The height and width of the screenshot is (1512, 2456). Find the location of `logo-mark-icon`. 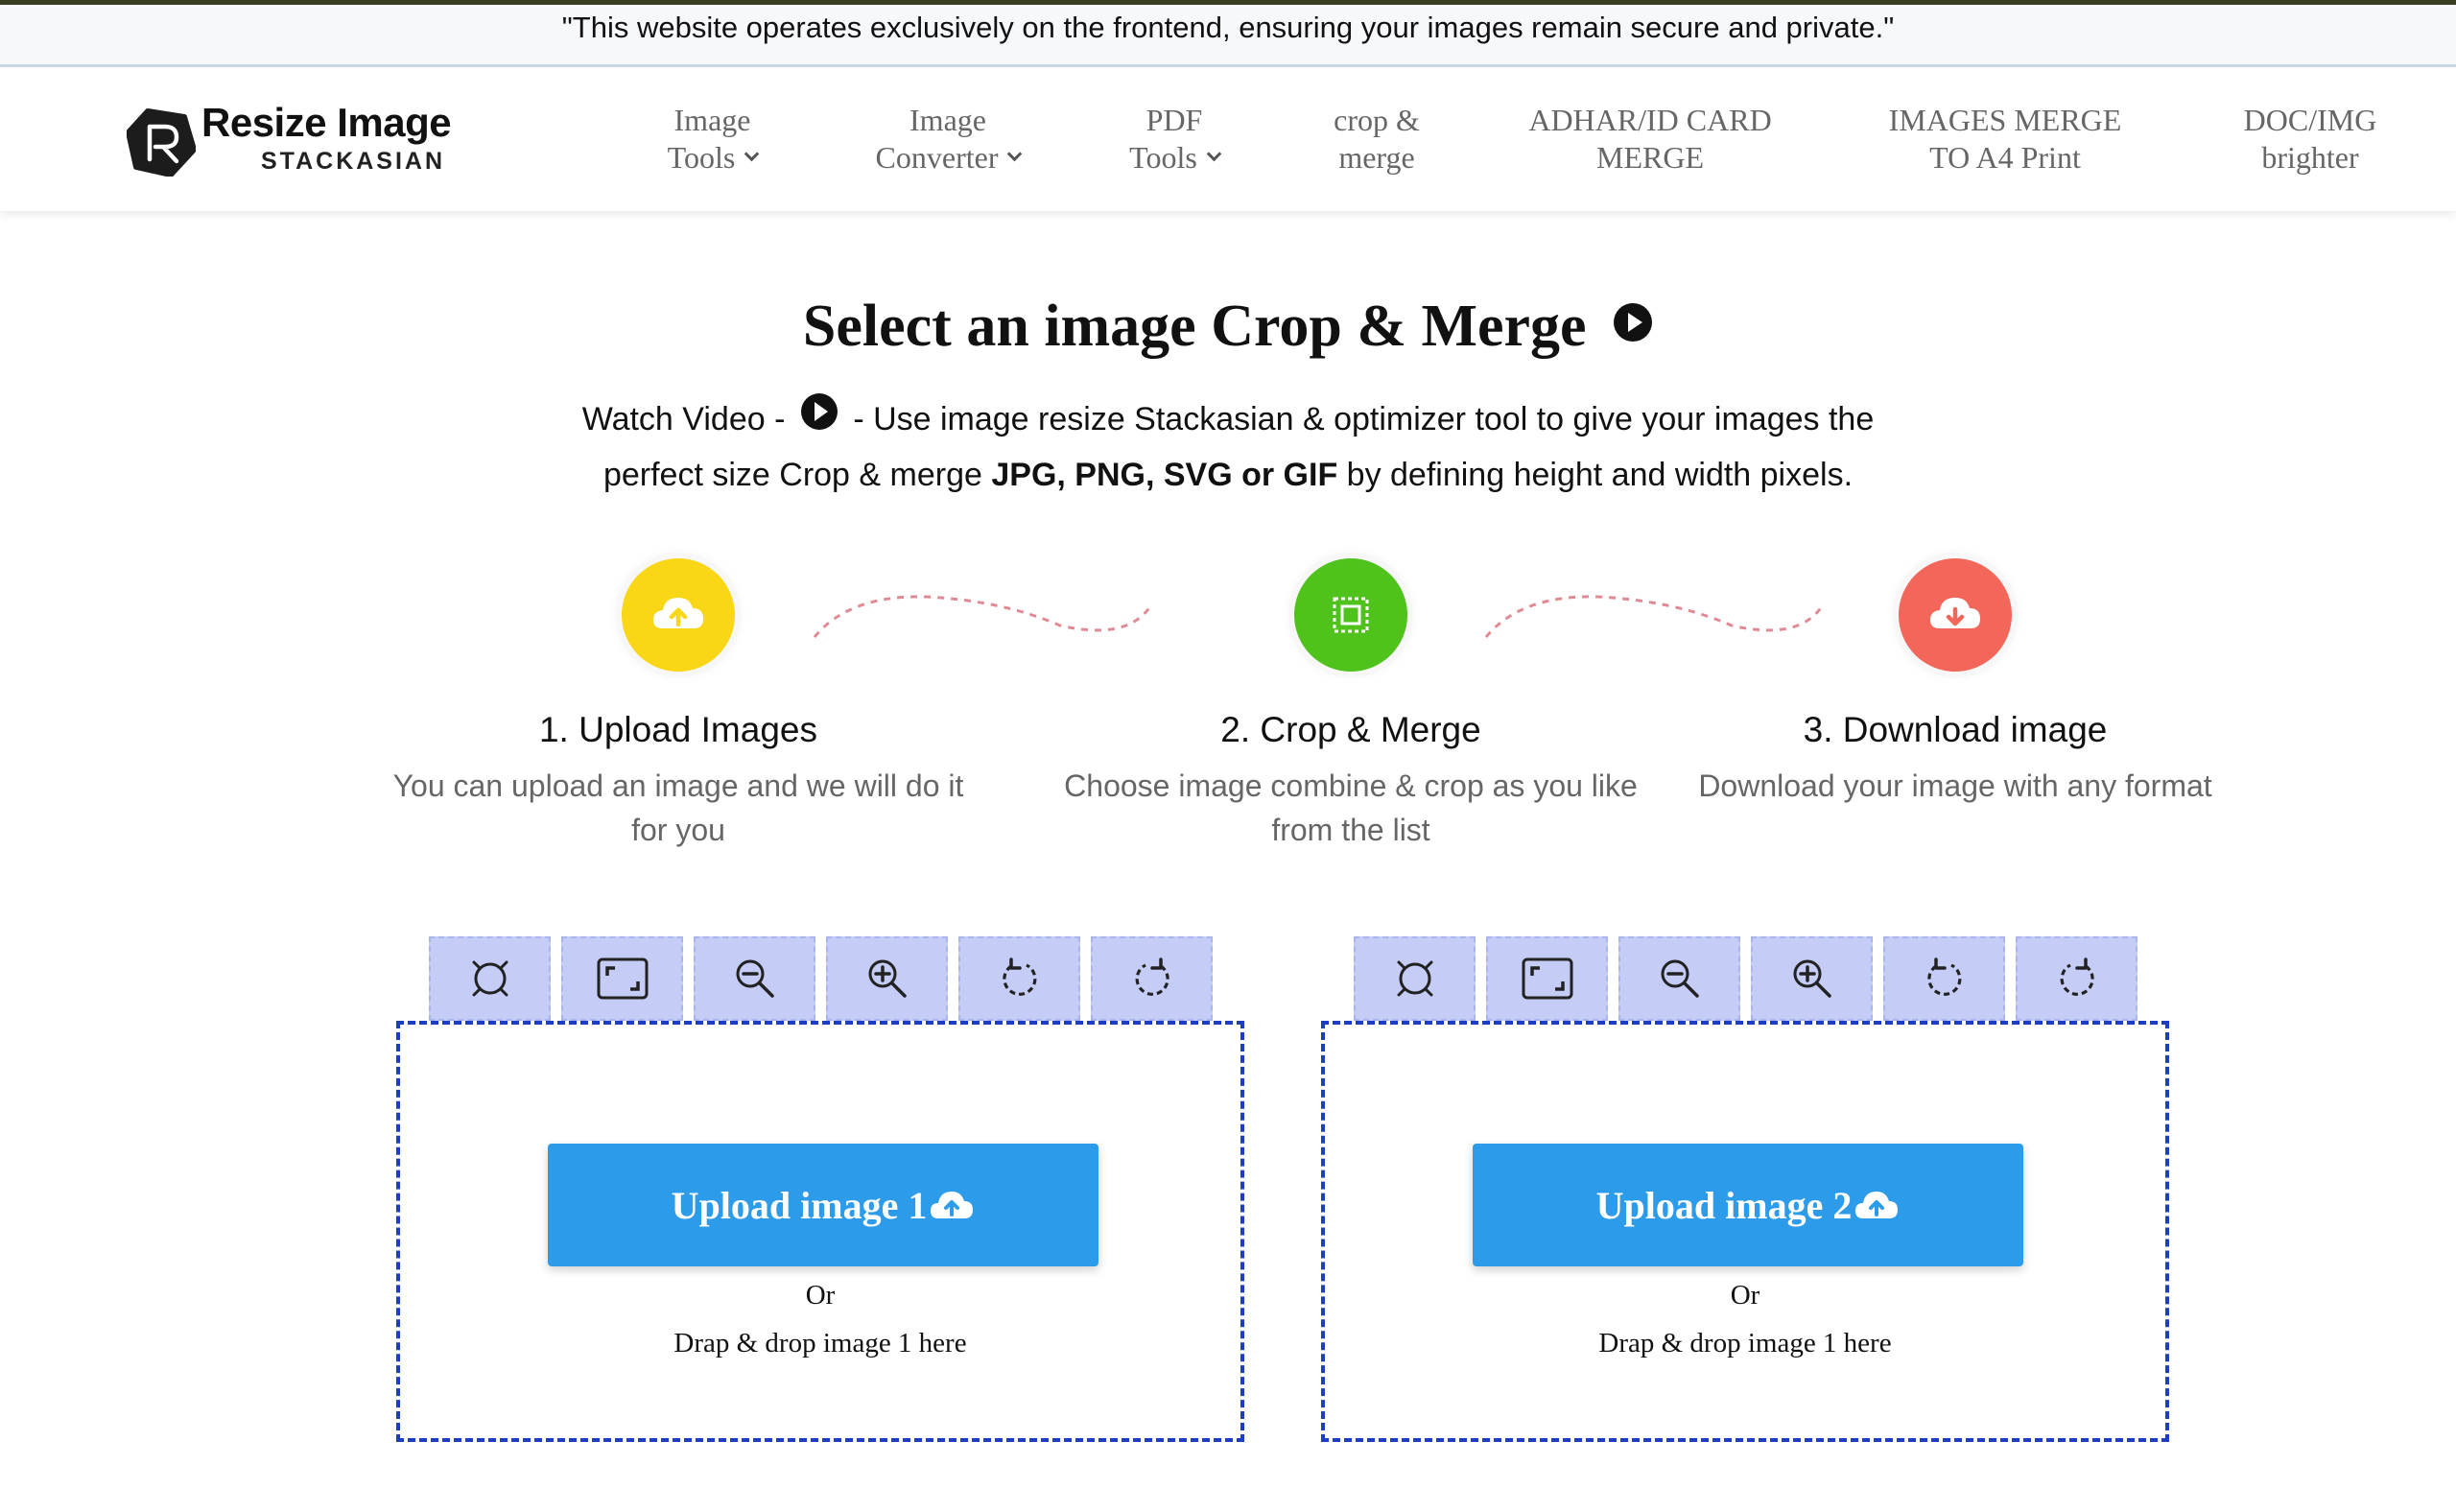

logo-mark-icon is located at coordinates (161, 142).